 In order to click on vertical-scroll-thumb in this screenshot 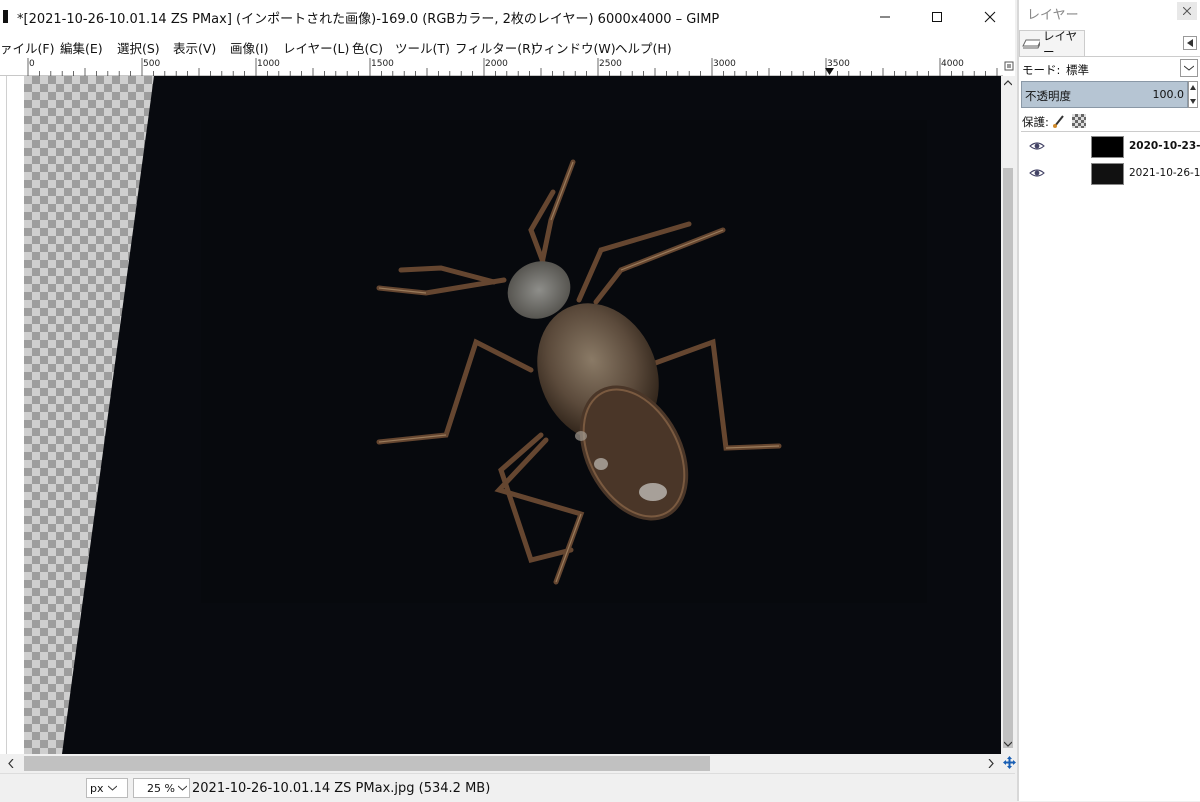, I will do `click(1008, 458)`.